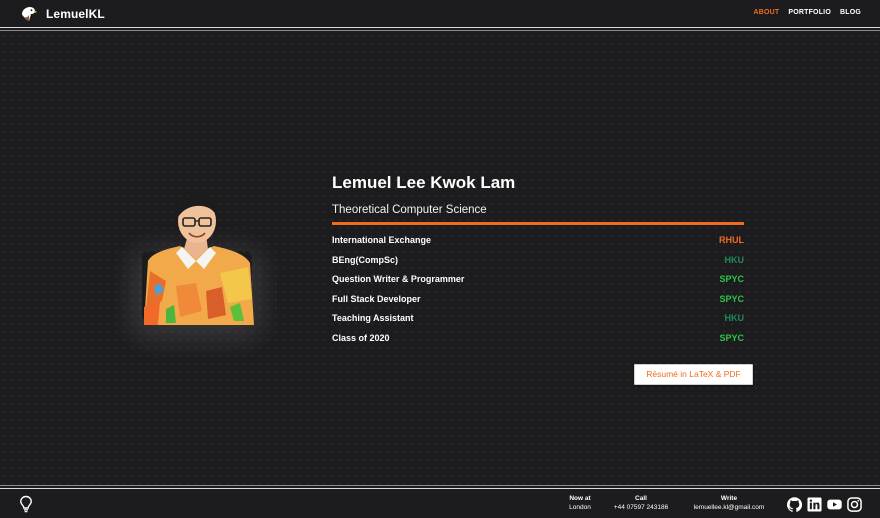  What do you see at coordinates (641, 498) in the screenshot?
I see `contact-label: Call` at bounding box center [641, 498].